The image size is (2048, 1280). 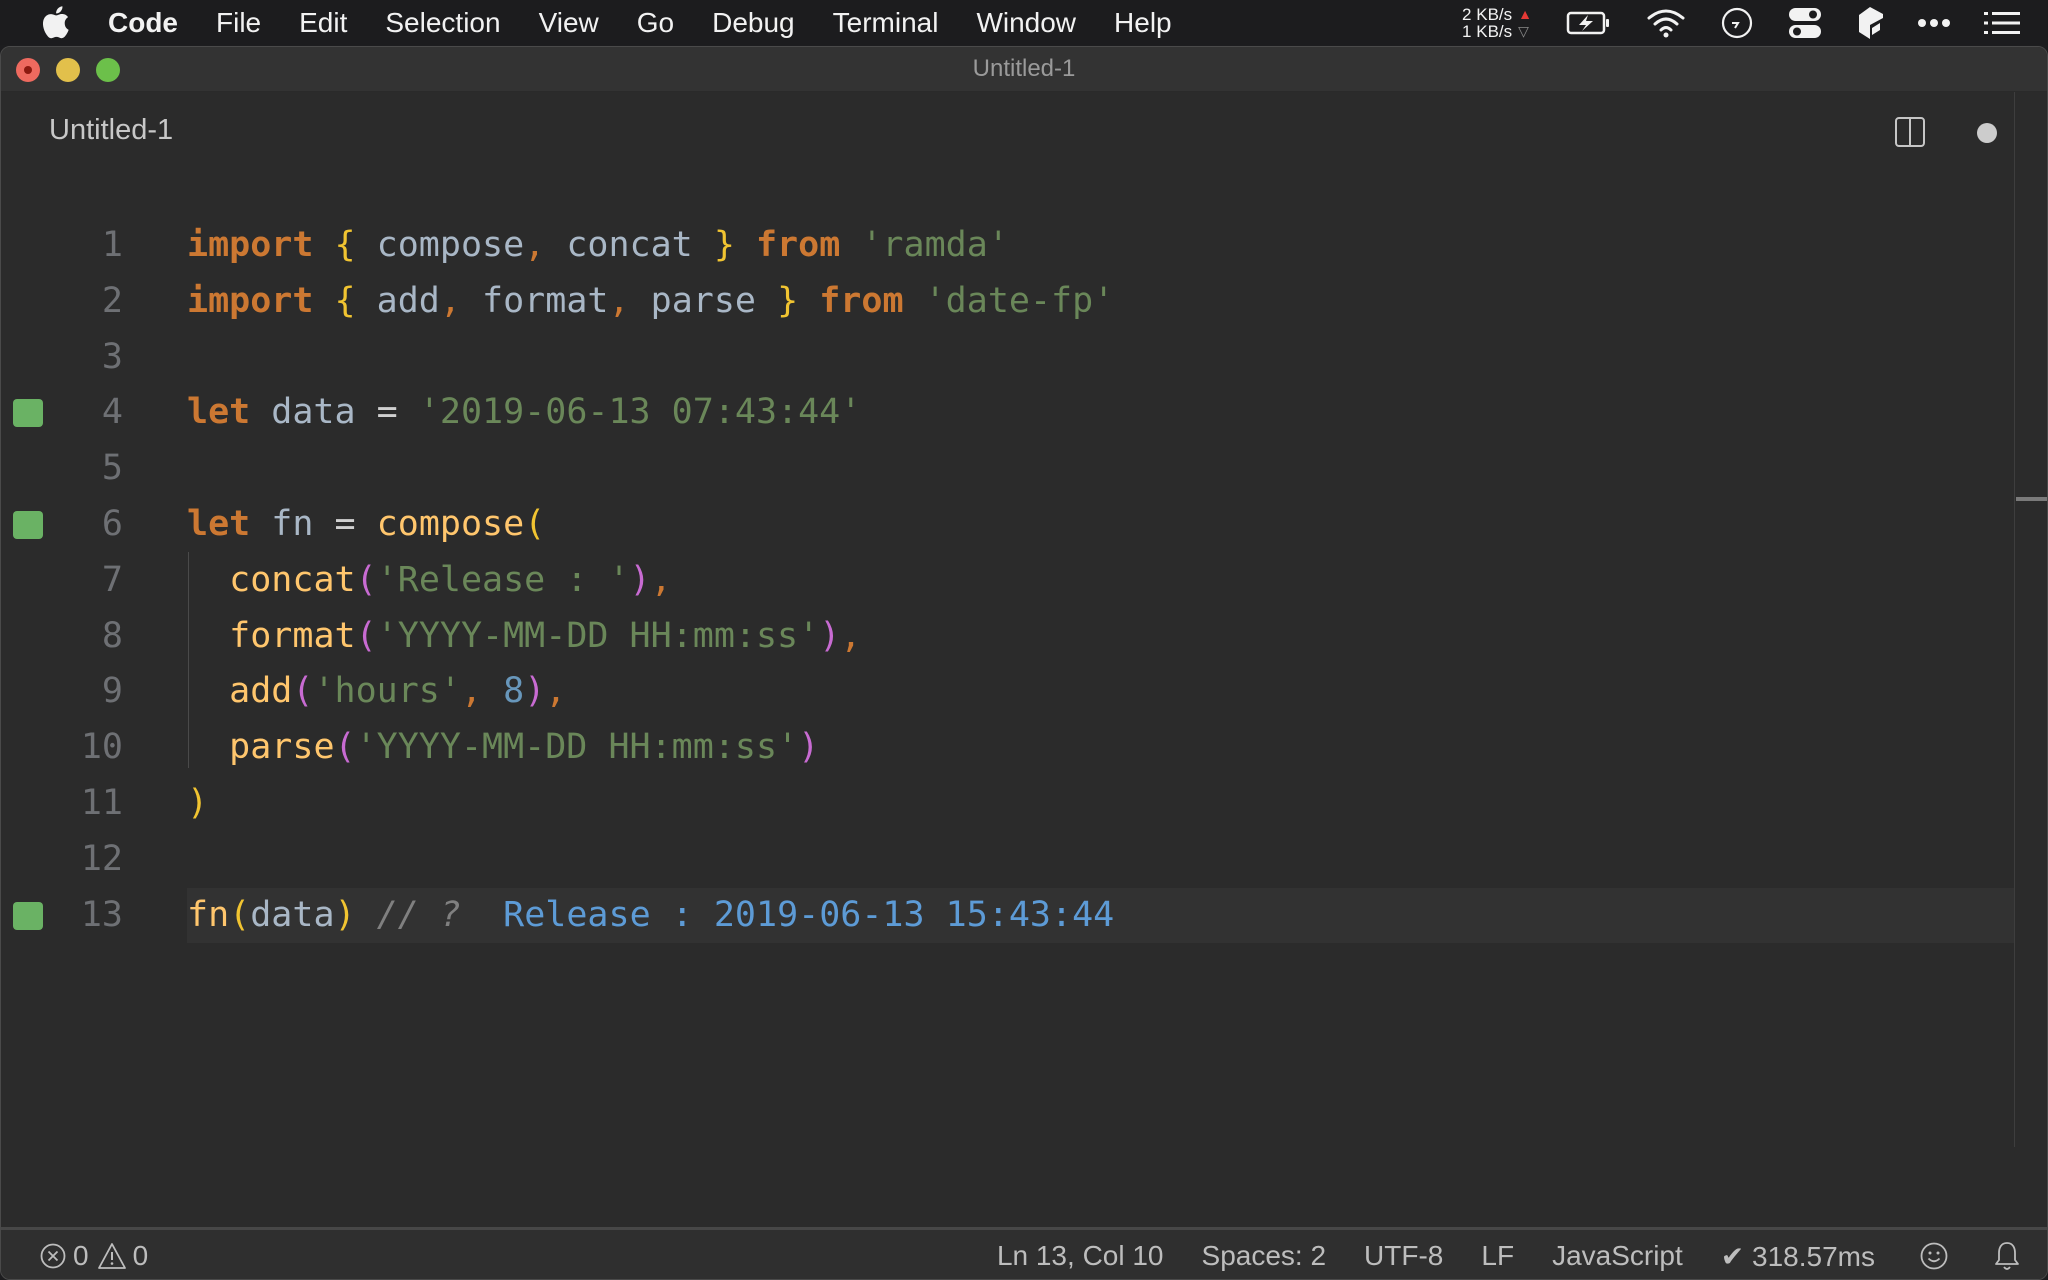 I want to click on token-fn: format, so click(x=292, y=635).